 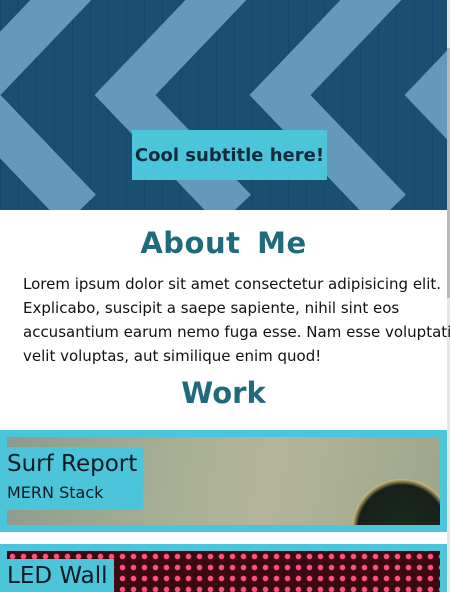 I want to click on about-heading: About Me, so click(x=223, y=243).